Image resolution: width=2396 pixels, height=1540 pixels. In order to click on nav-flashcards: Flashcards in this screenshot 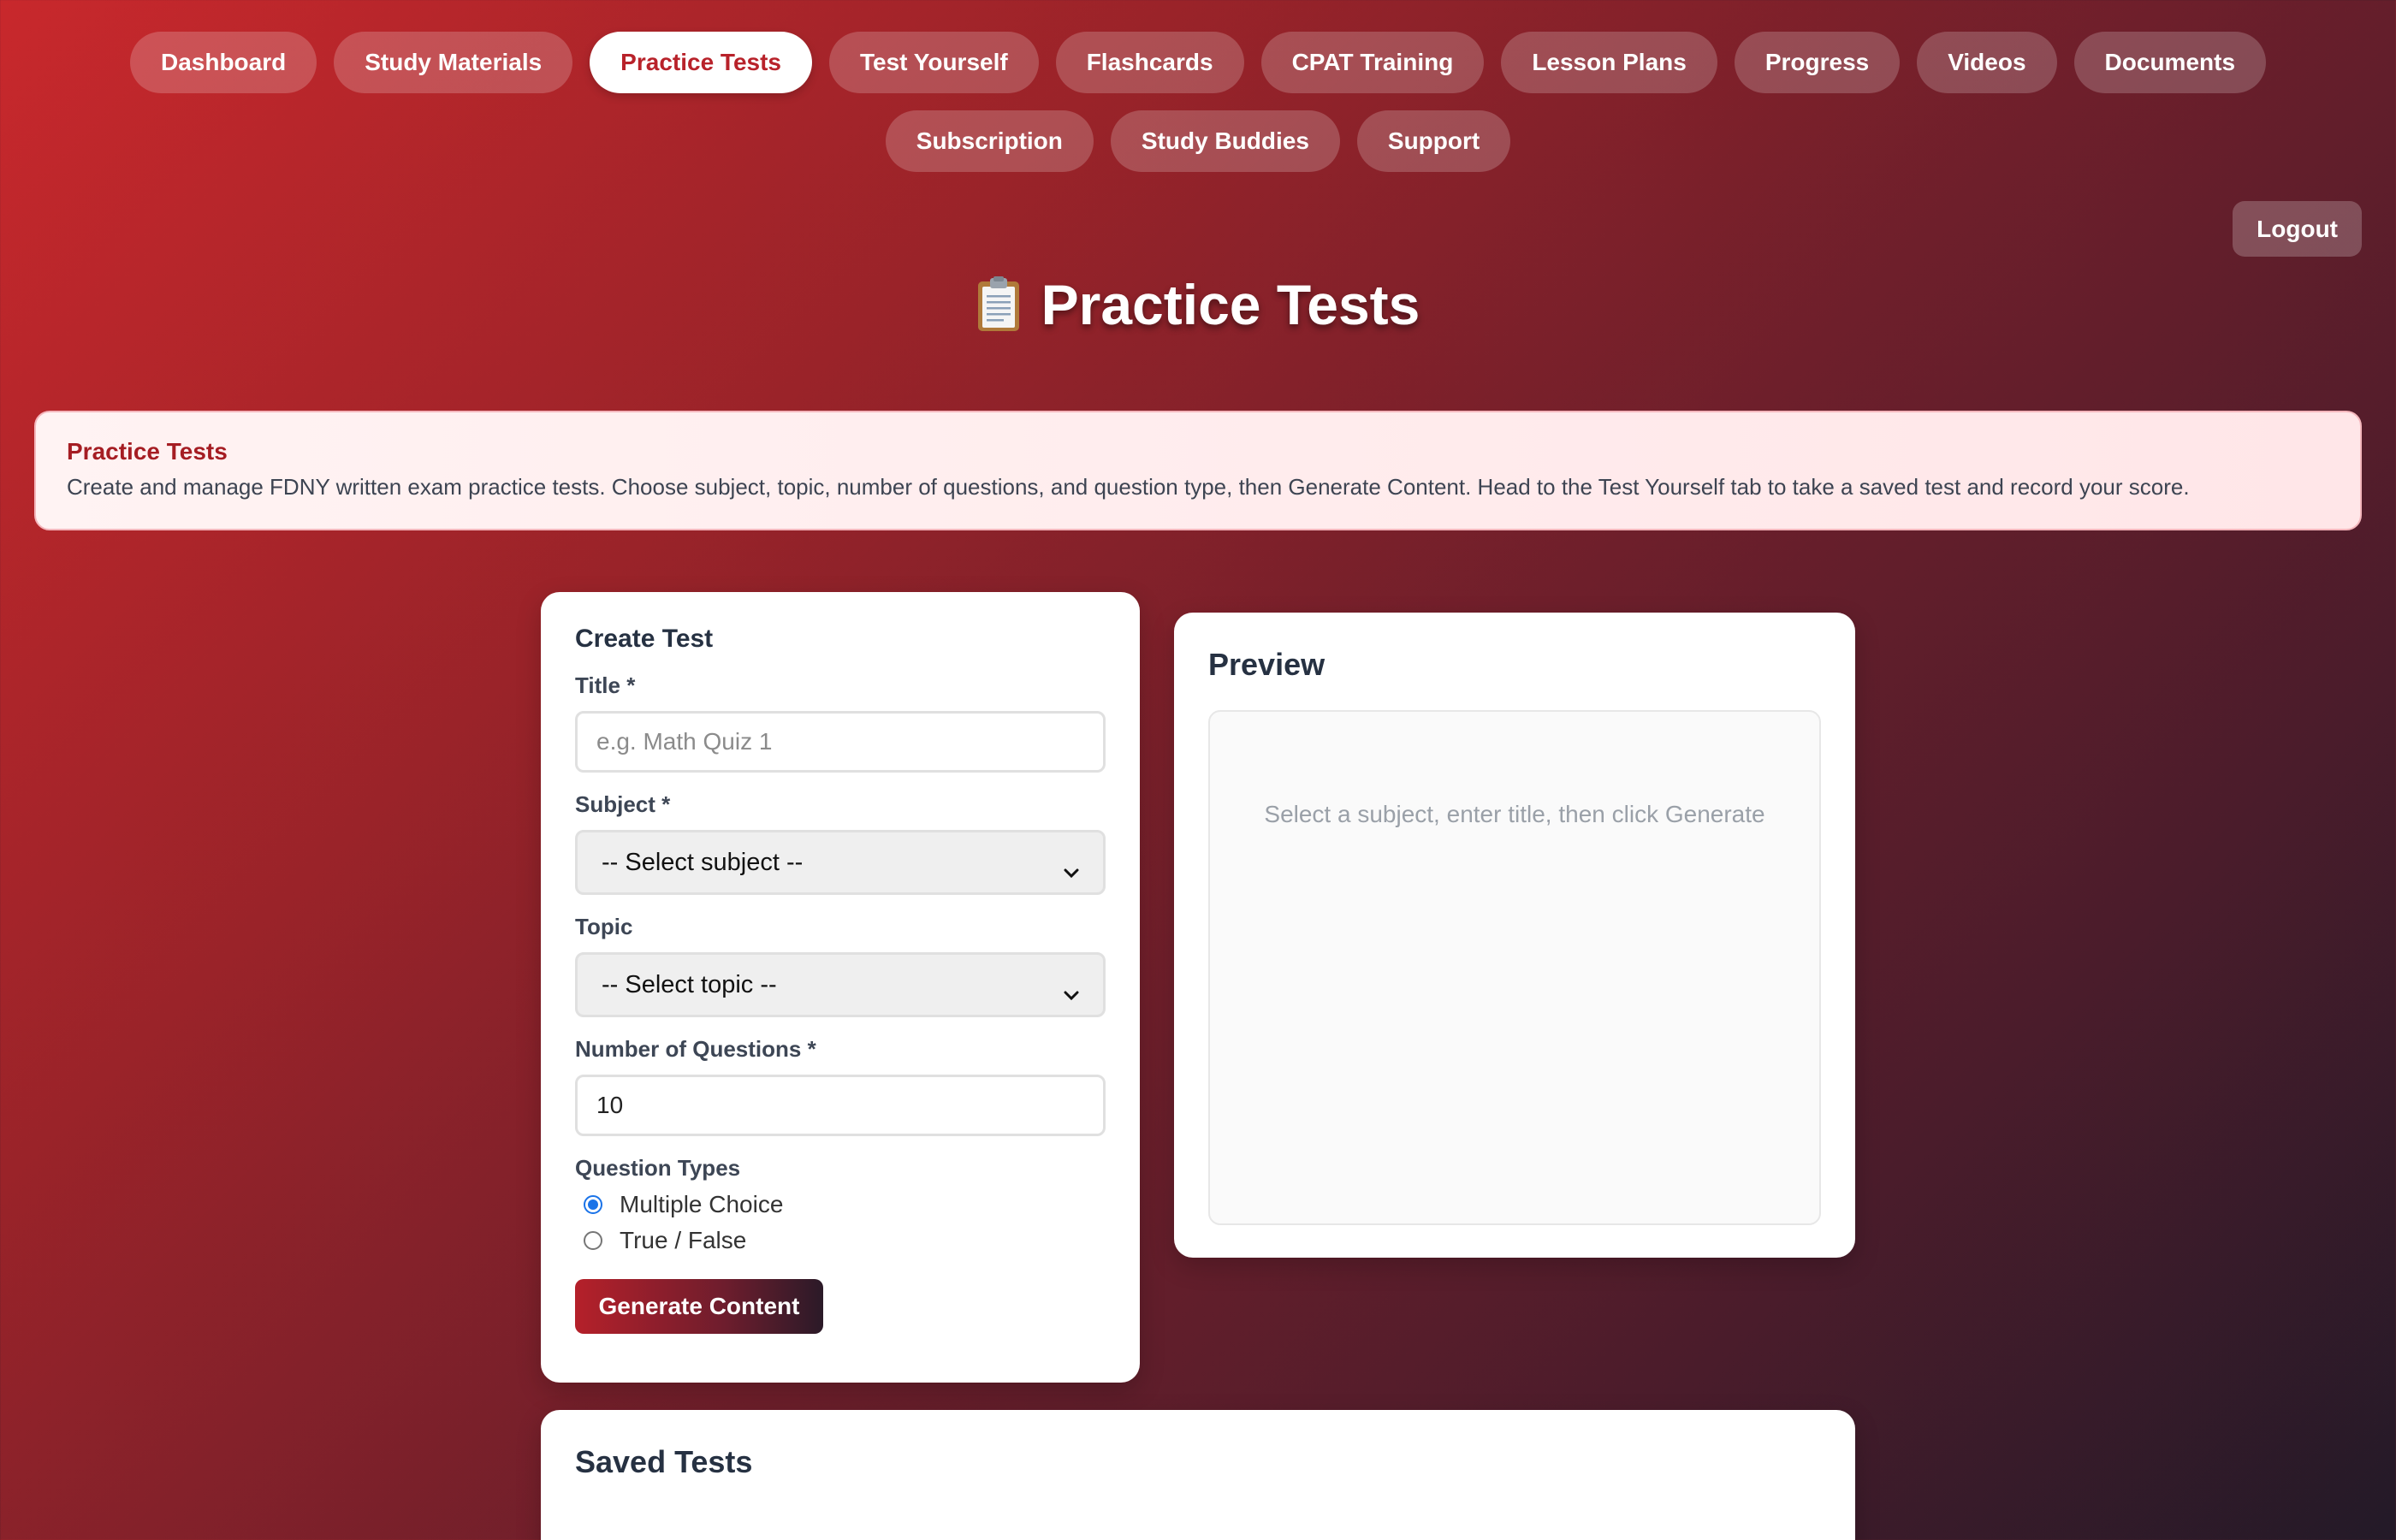, I will do `click(1149, 62)`.